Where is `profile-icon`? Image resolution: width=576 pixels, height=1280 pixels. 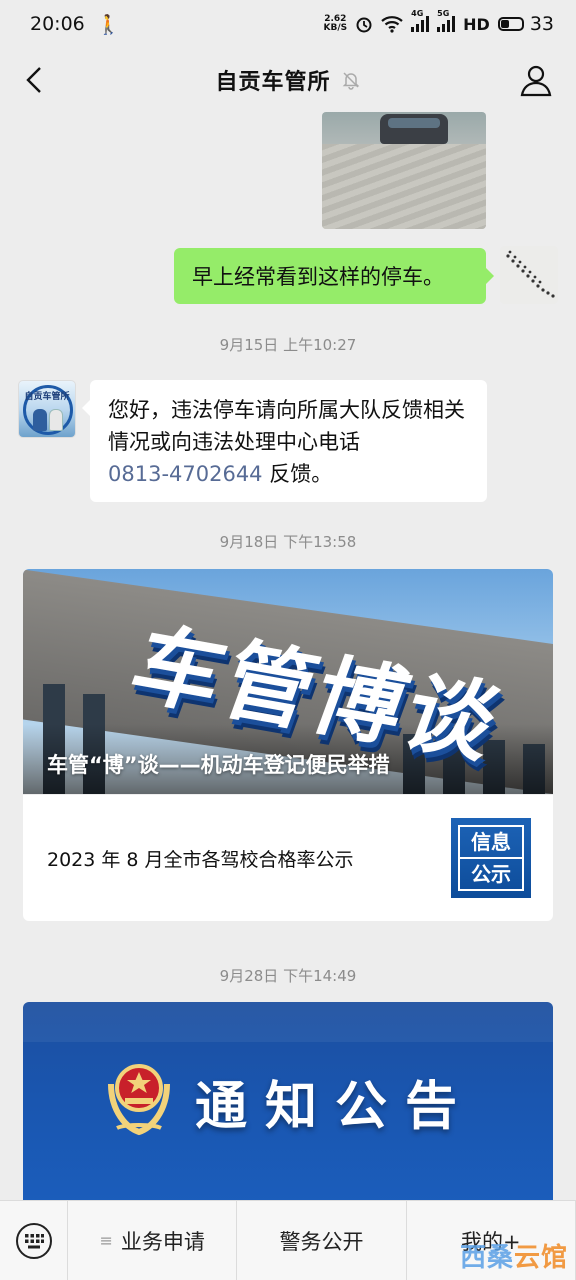
profile-icon is located at coordinates (536, 80).